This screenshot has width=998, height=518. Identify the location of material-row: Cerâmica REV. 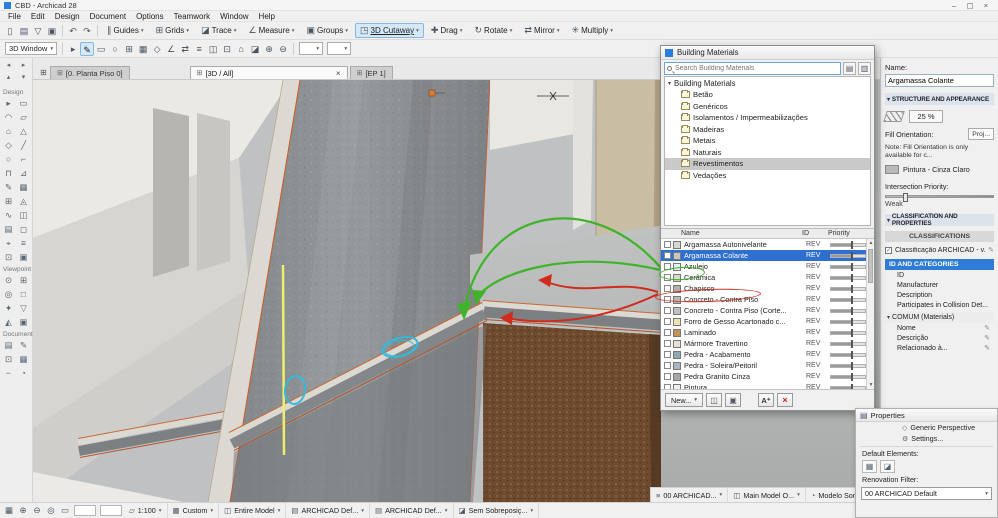
(767, 277).